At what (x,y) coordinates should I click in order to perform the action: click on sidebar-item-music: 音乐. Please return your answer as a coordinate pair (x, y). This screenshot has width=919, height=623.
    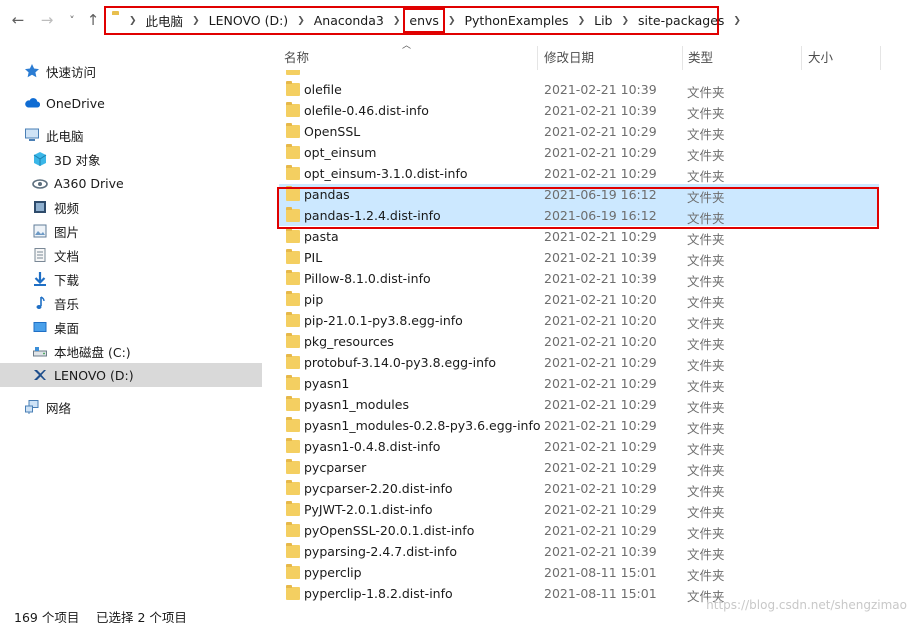
    Looking at the image, I should click on (131, 303).